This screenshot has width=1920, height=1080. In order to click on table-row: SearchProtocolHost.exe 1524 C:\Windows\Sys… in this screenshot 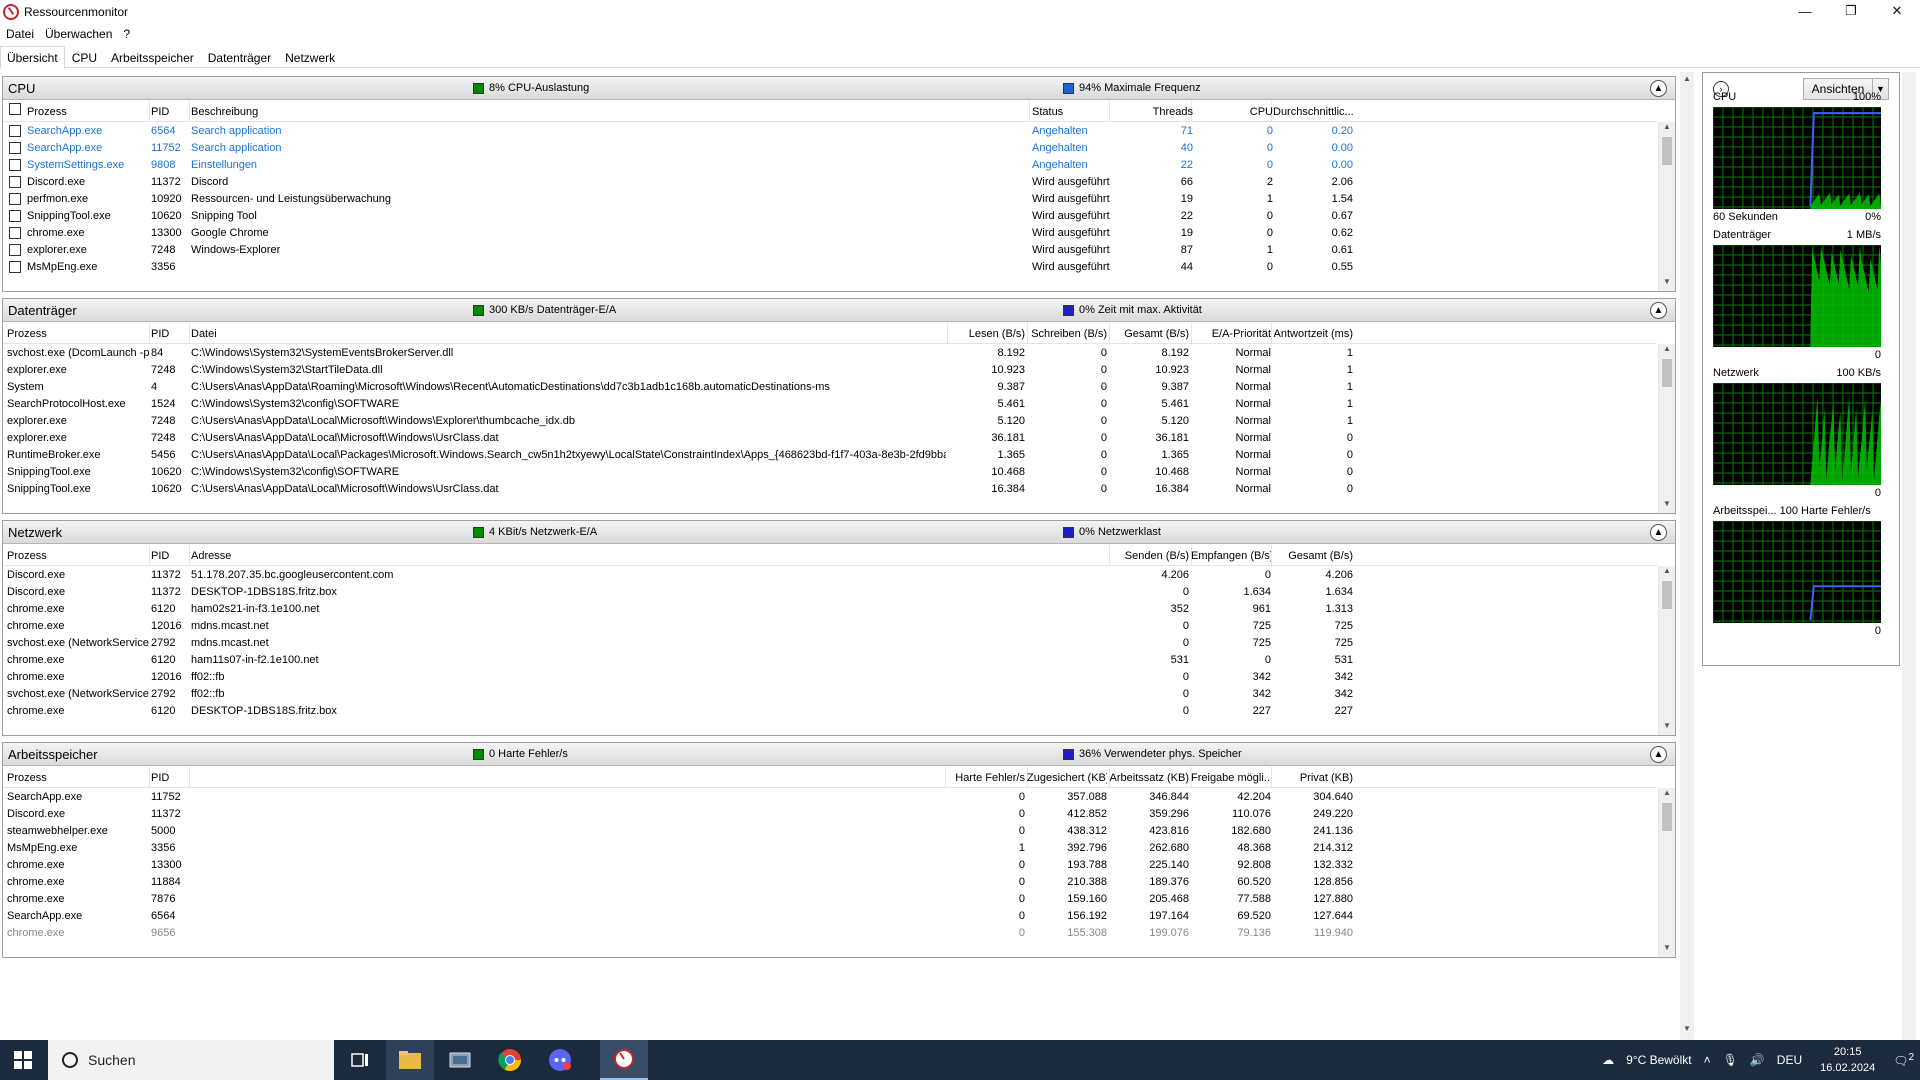, I will do `click(830, 404)`.